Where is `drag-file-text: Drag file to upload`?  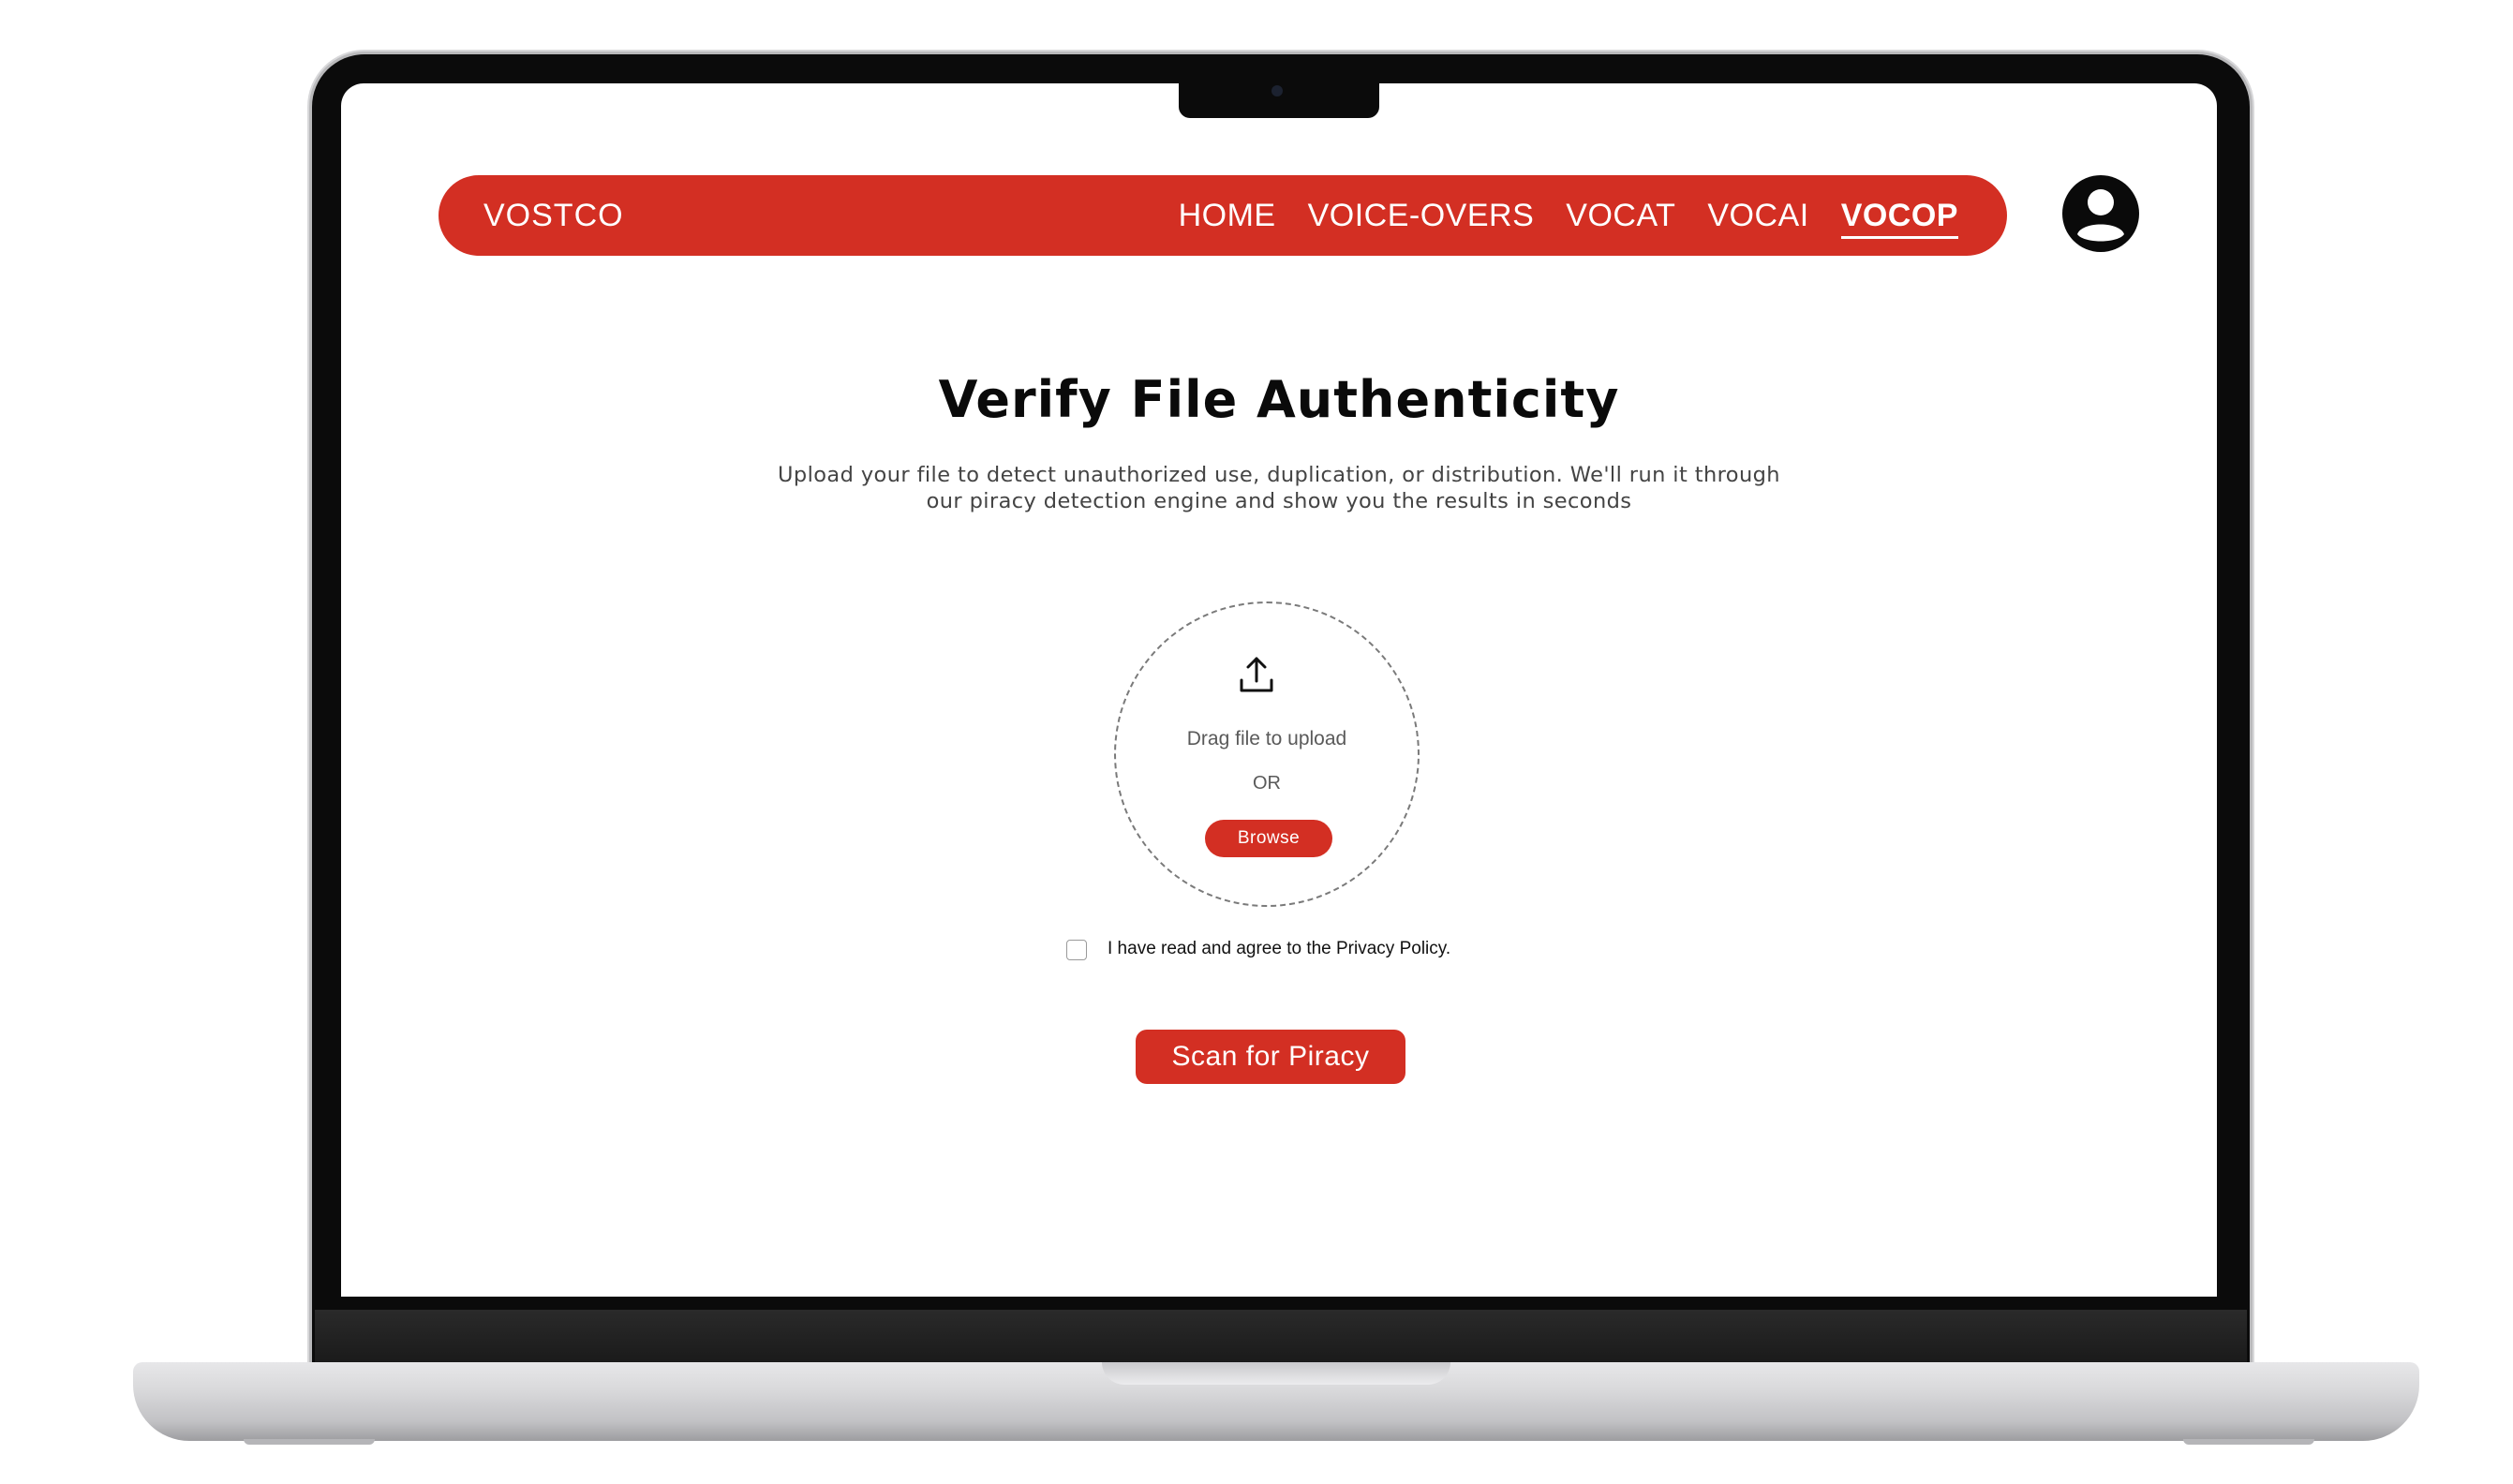
drag-file-text: Drag file to upload is located at coordinates (1267, 738).